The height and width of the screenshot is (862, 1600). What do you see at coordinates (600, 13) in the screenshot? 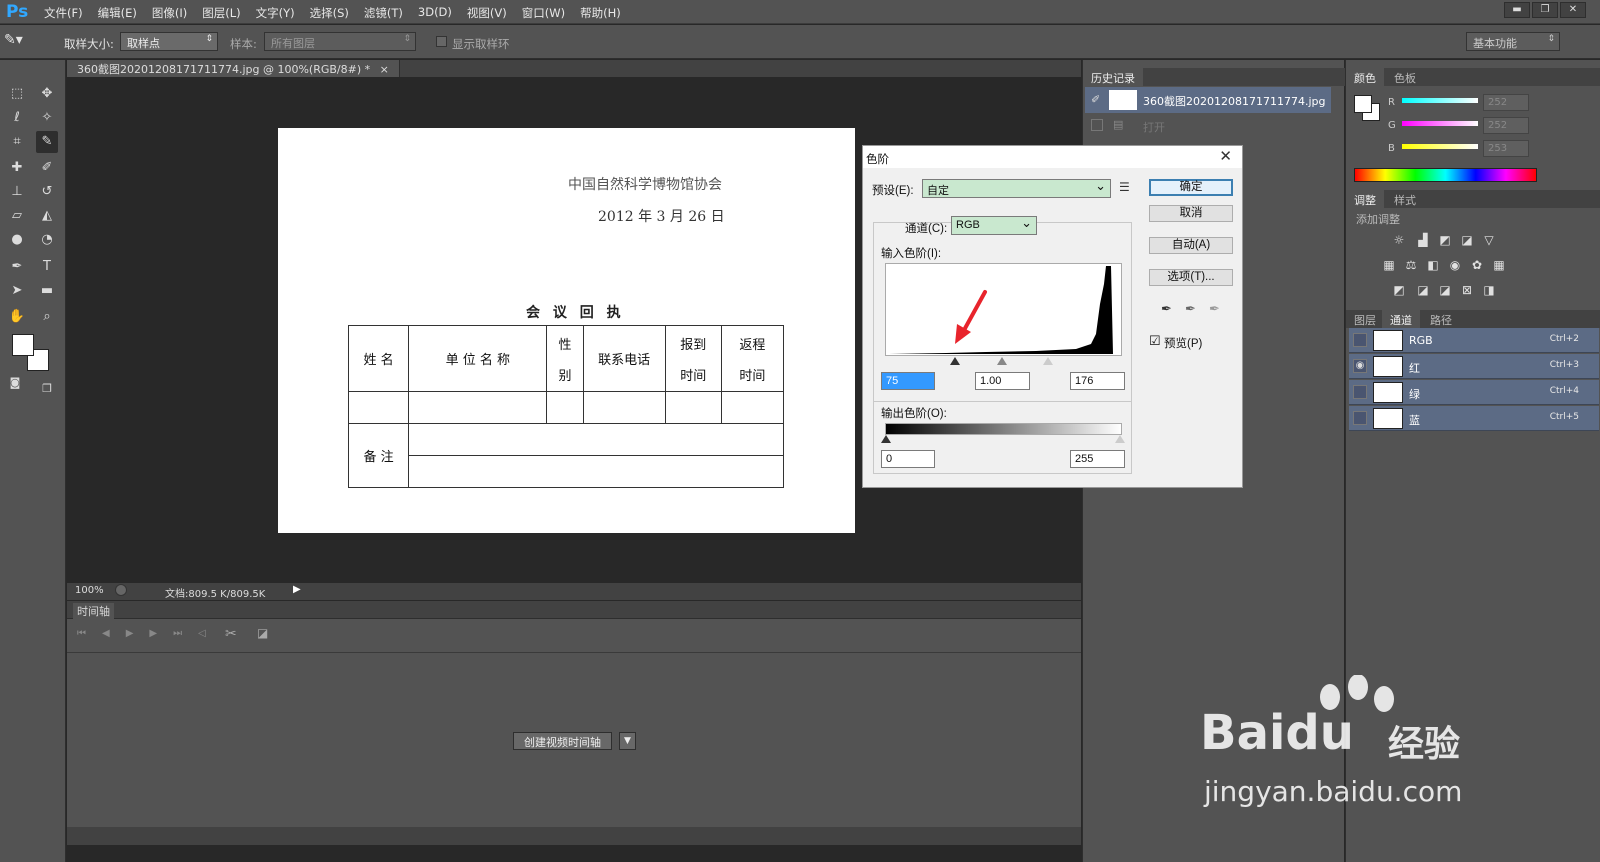
I see `menu-help: 帮助(H)` at bounding box center [600, 13].